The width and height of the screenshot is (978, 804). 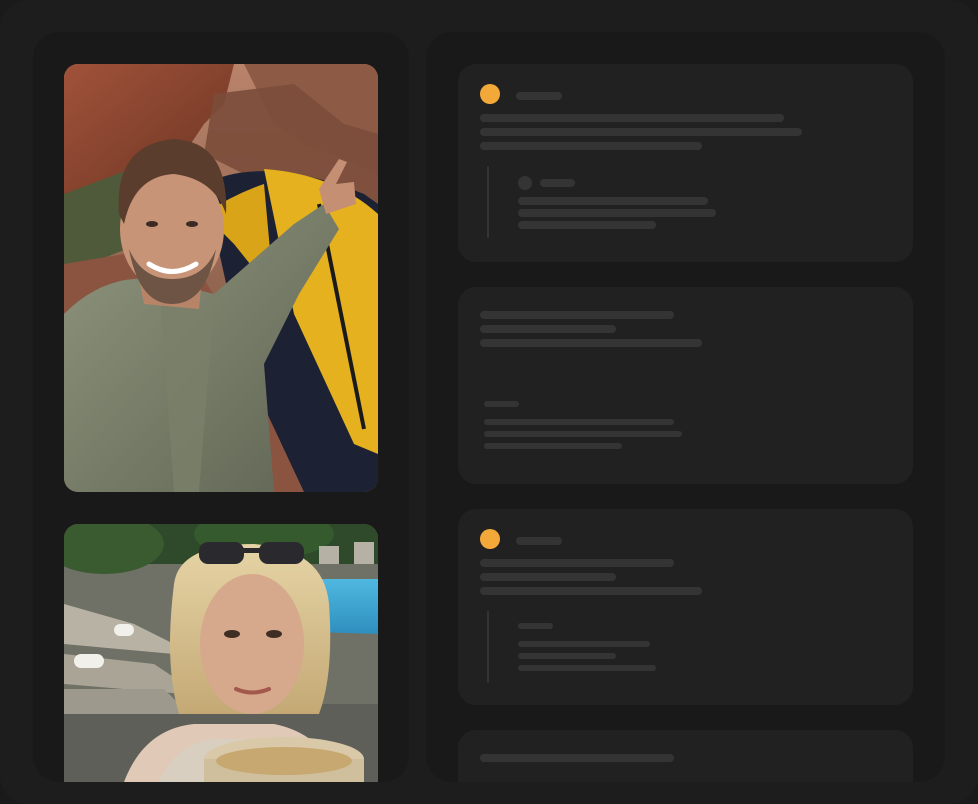 I want to click on photo-woman-selfie-by-pool, so click(x=221, y=653).